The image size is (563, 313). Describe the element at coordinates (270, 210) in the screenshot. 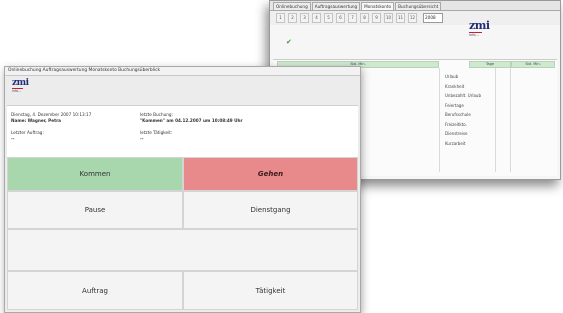

I see `dienstgang-button: Dienstgang` at that location.